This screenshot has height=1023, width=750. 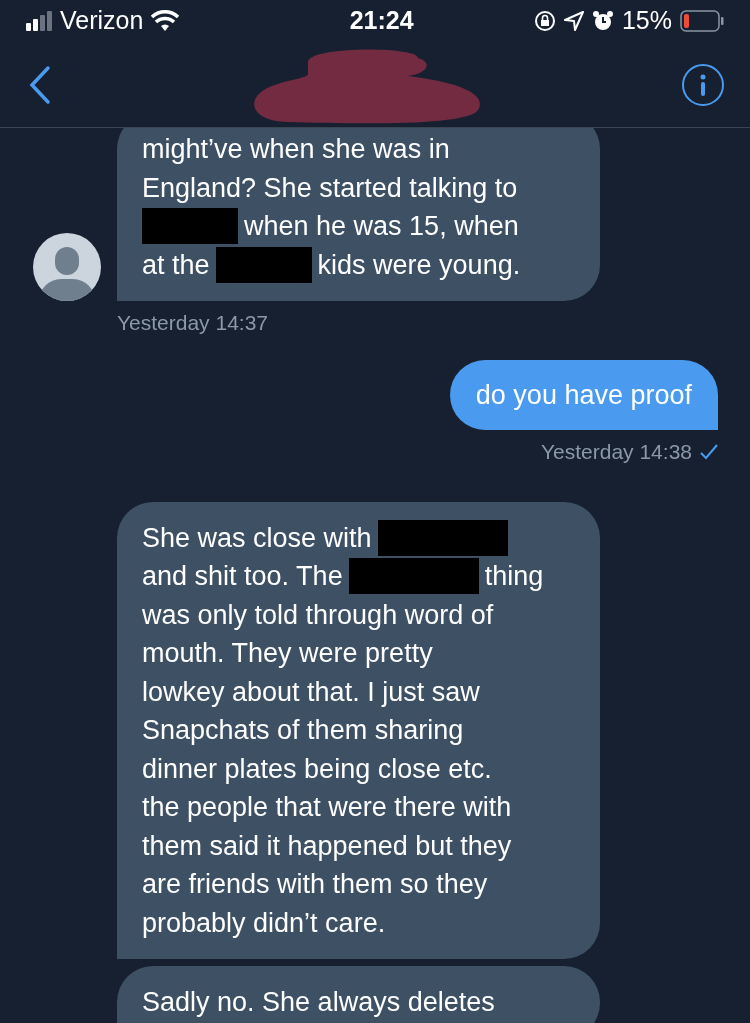 I want to click on info-button, so click(x=703, y=84).